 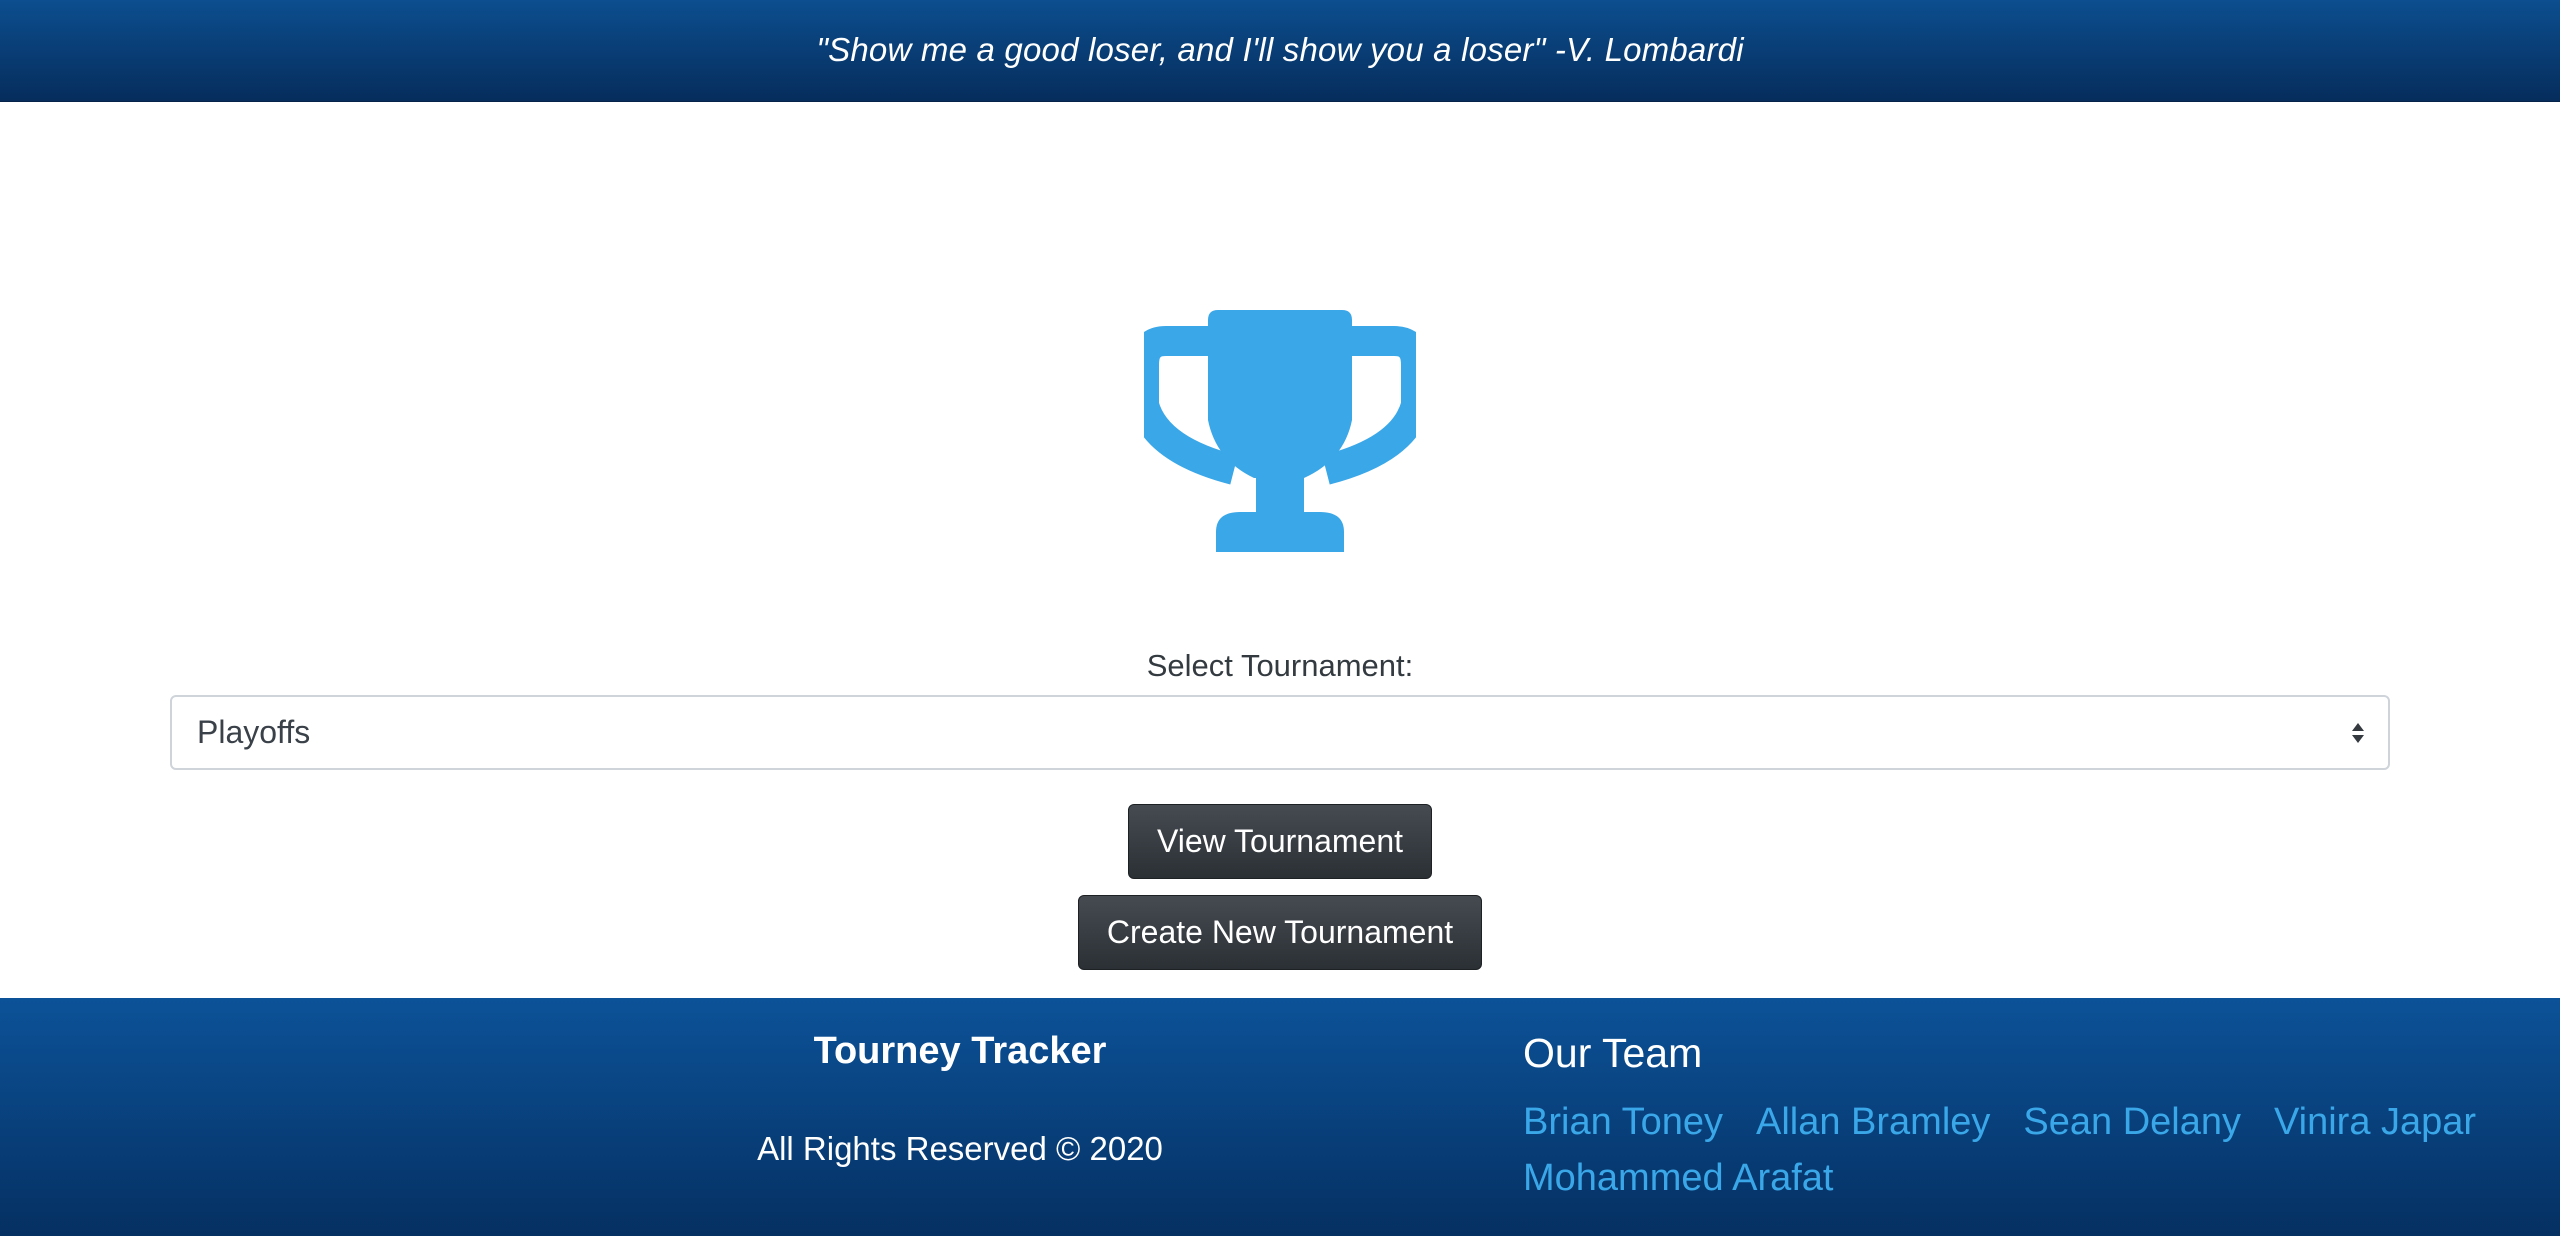 I want to click on trophy-icon, so click(x=1280, y=431).